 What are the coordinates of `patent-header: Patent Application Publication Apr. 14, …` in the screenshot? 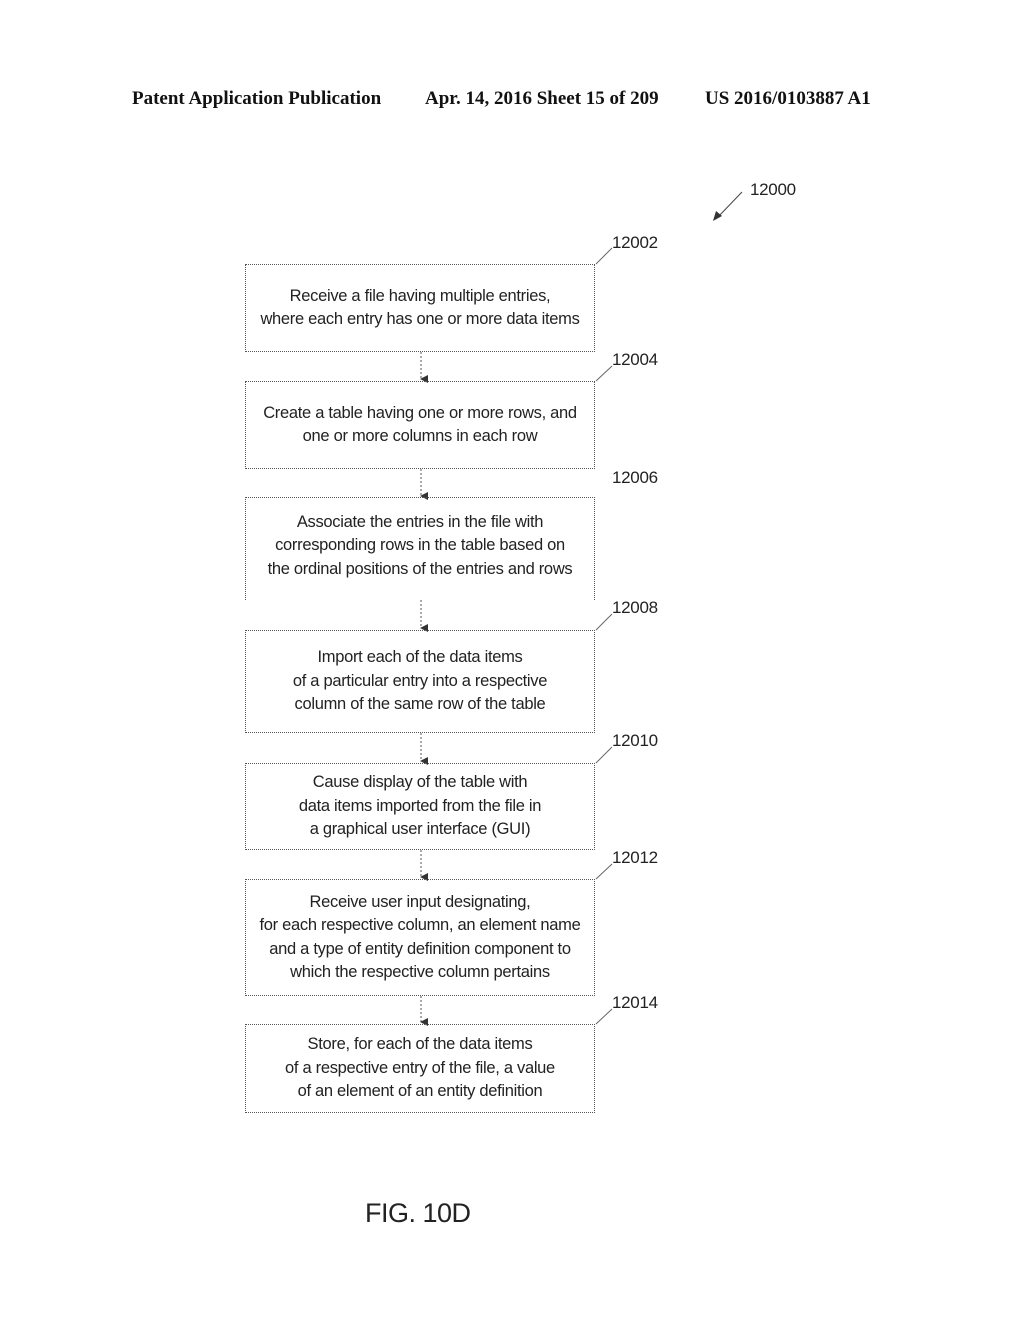 It's located at (512, 102).